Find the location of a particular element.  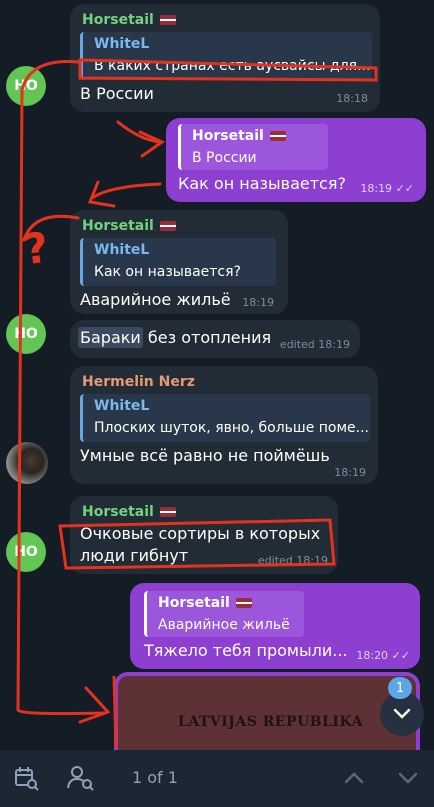

reply-quote: Horsetail Аварийное жильё is located at coordinates (224, 614).